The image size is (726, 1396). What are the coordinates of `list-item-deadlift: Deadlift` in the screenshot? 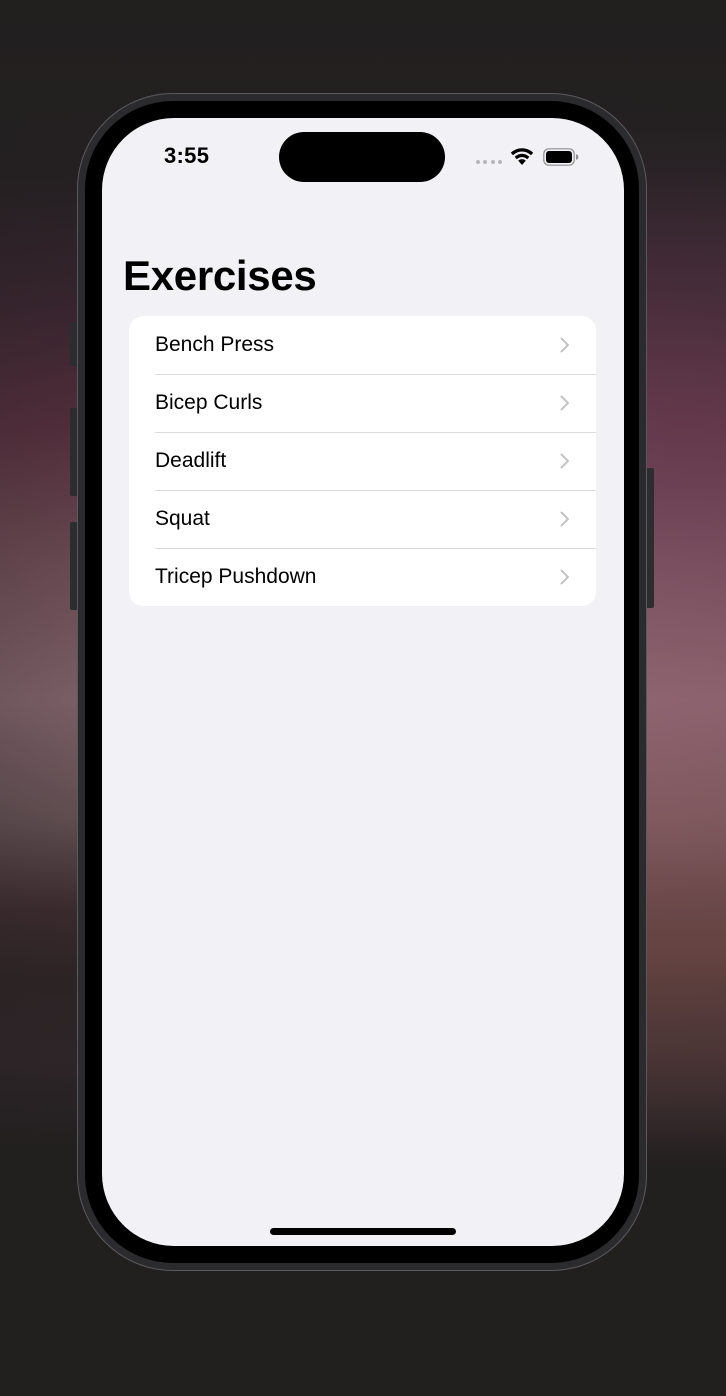 It's located at (362, 461).